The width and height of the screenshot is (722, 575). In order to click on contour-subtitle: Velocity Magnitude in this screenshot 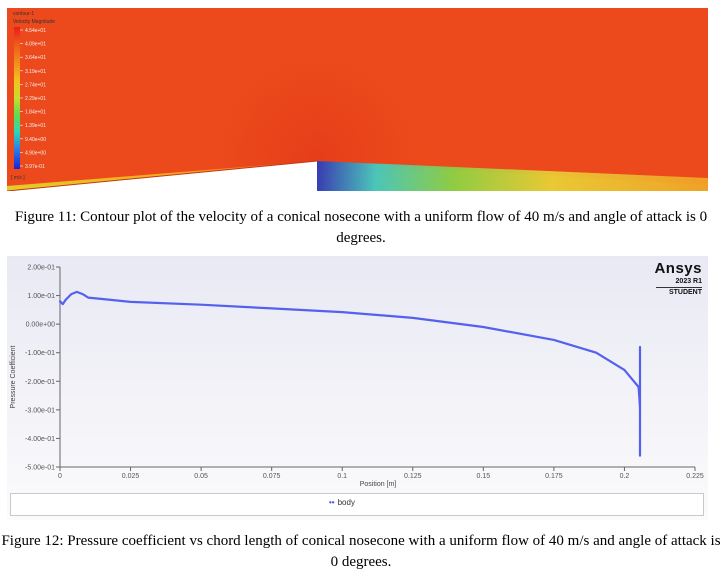, I will do `click(34, 22)`.